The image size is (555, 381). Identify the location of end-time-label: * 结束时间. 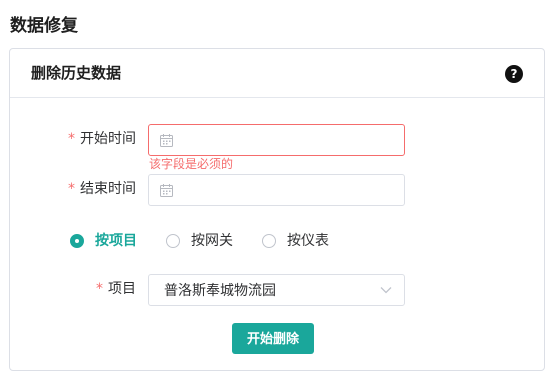
(102, 189).